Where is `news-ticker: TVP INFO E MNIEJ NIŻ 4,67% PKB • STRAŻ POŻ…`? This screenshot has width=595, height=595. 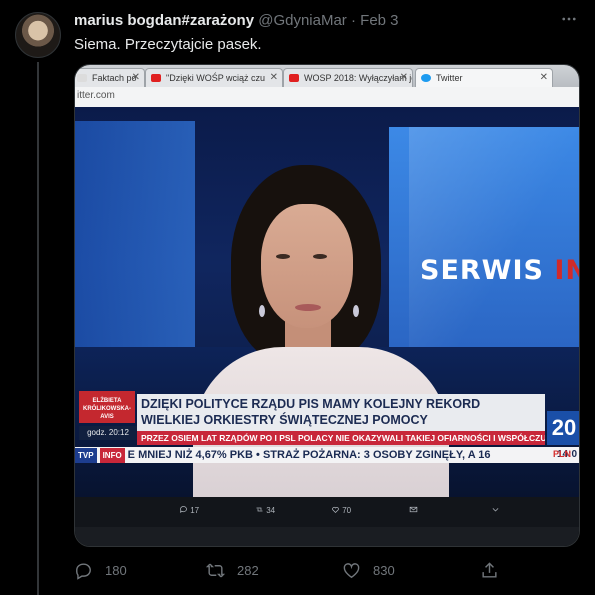 news-ticker: TVP INFO E MNIEJ NIŻ 4,67% PKB • STRAŻ POŻ… is located at coordinates (327, 455).